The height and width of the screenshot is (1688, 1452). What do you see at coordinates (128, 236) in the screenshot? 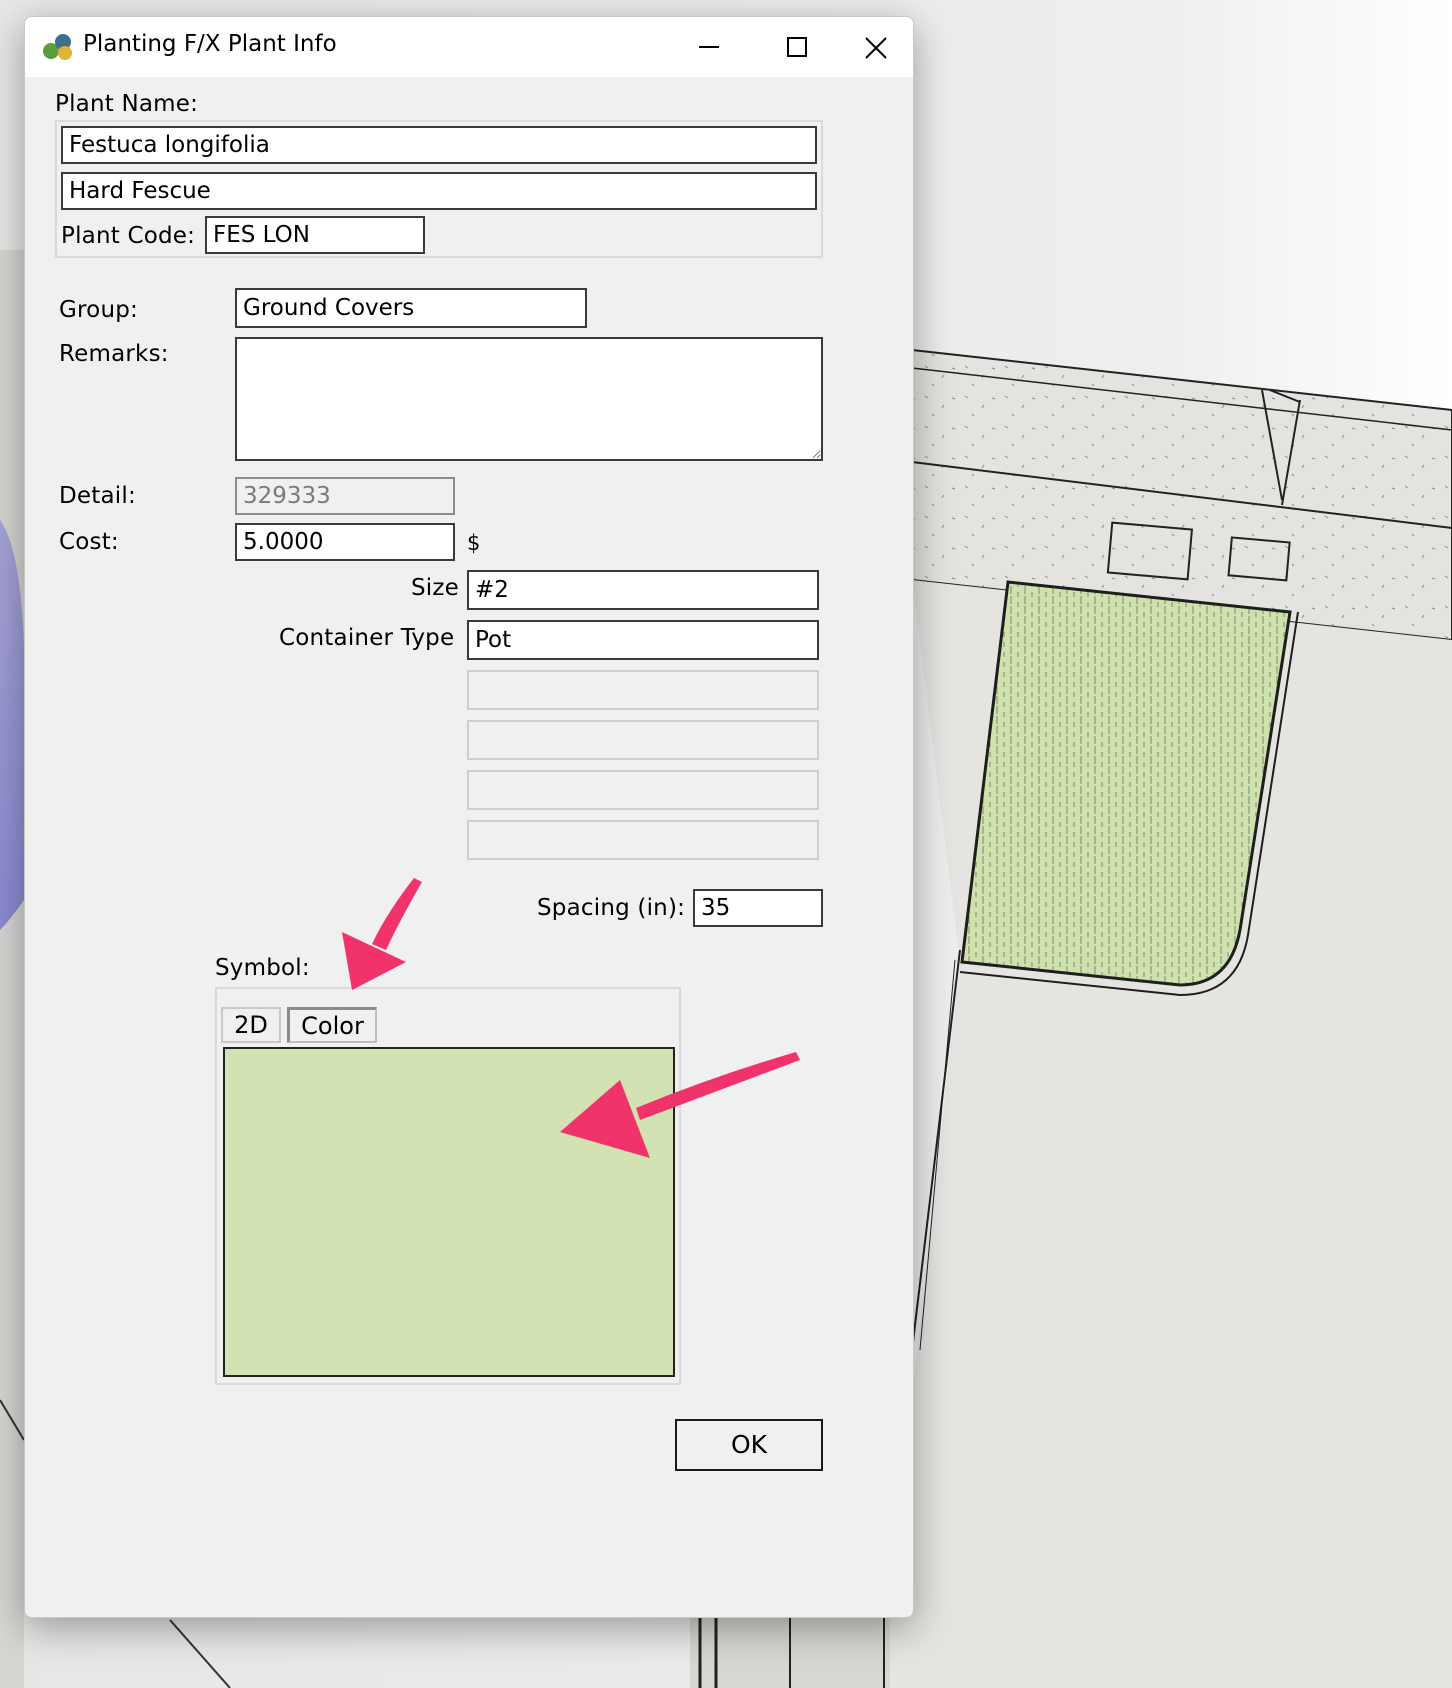
I see `plant-code-label: Plant Code:` at bounding box center [128, 236].